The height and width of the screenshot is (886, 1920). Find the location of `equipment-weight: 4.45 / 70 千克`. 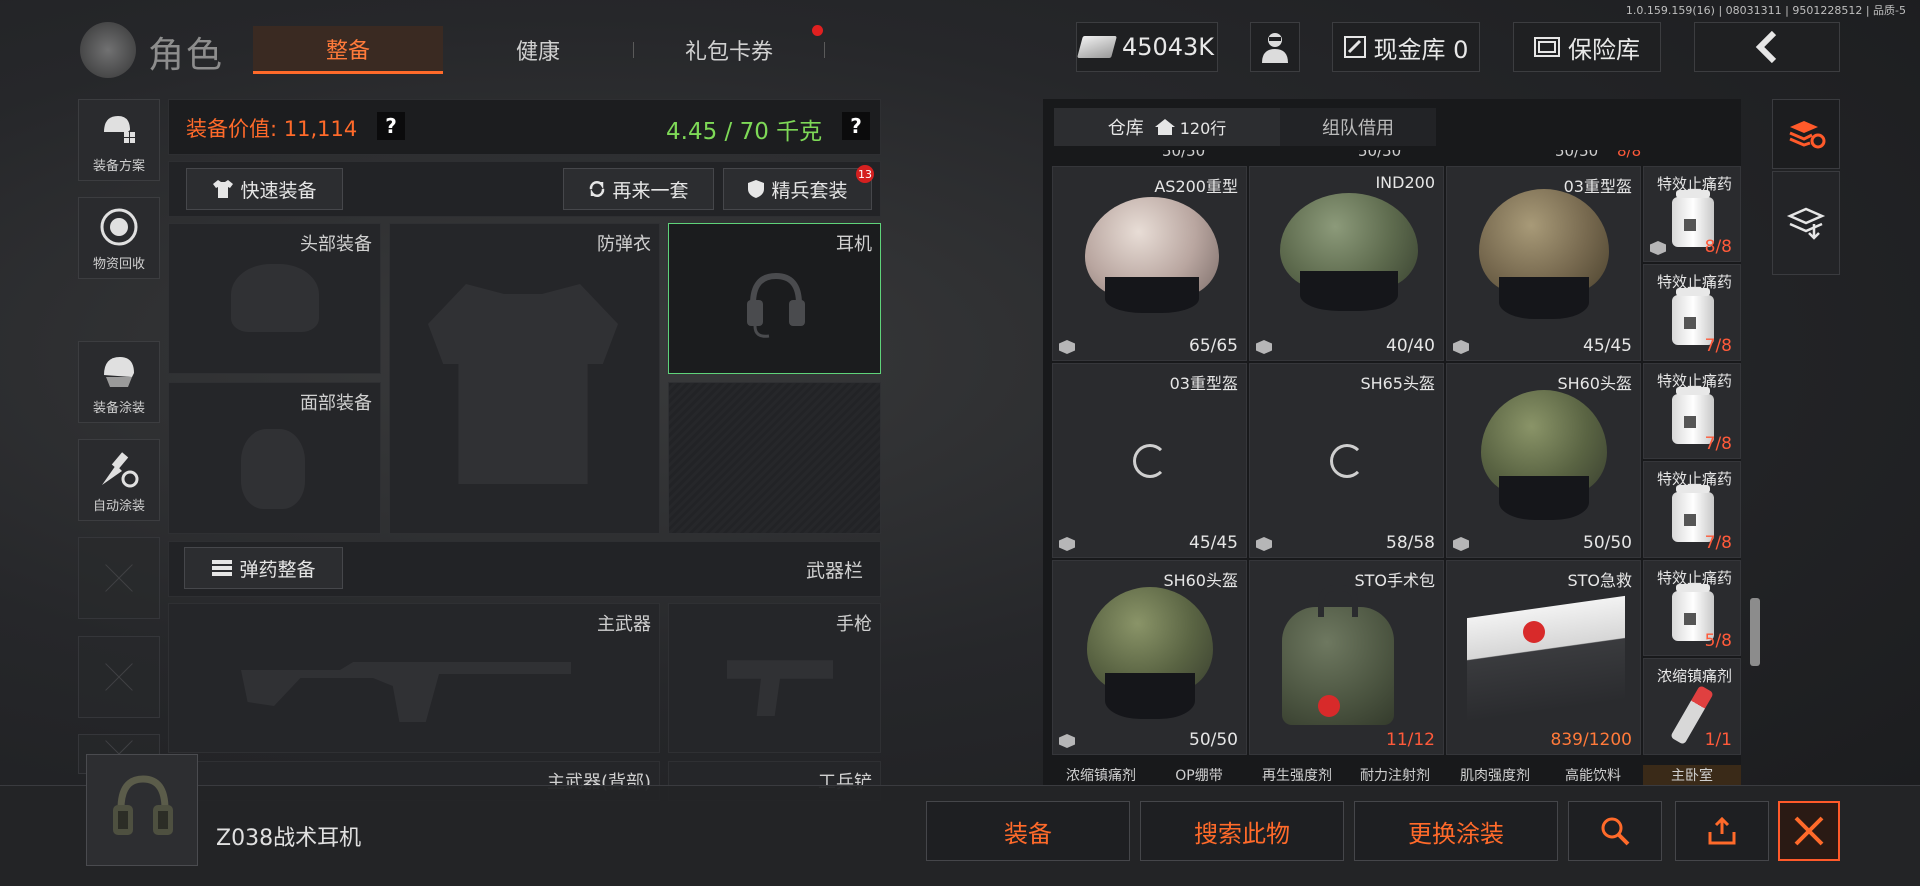

equipment-weight: 4.45 / 70 千克 is located at coordinates (744, 132).